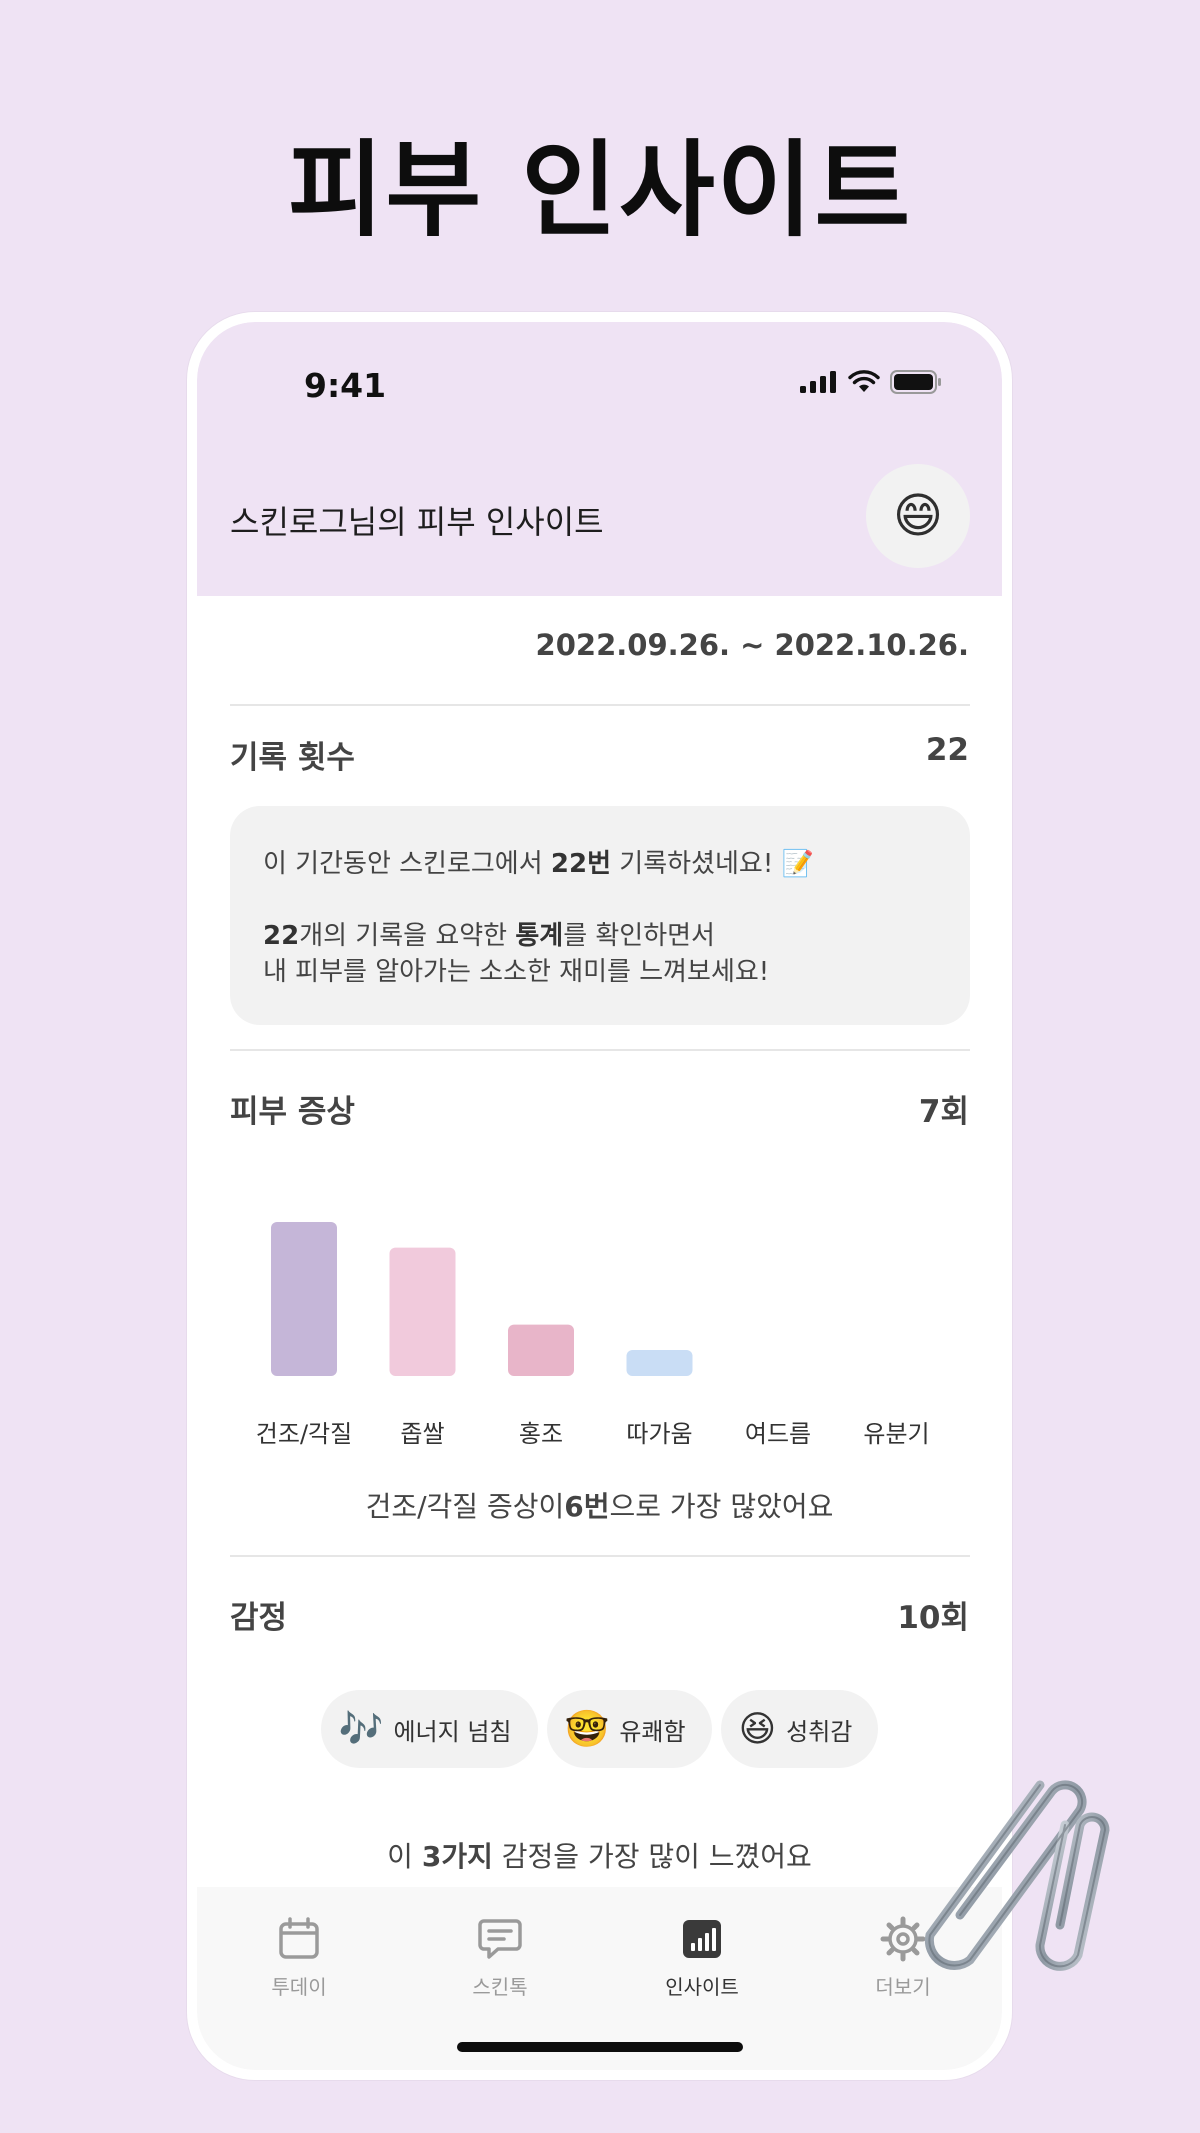  I want to click on symptoms-count: 7회, so click(943, 1112).